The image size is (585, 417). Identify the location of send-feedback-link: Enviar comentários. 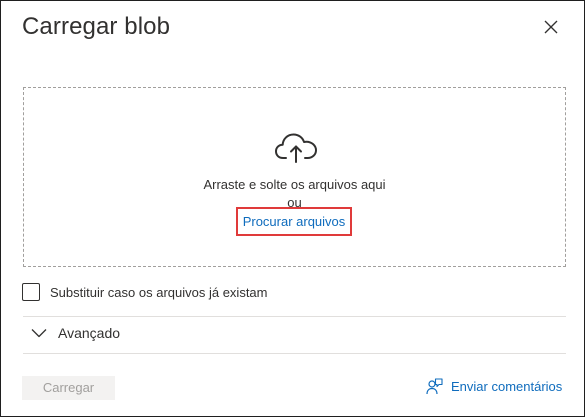
(494, 386).